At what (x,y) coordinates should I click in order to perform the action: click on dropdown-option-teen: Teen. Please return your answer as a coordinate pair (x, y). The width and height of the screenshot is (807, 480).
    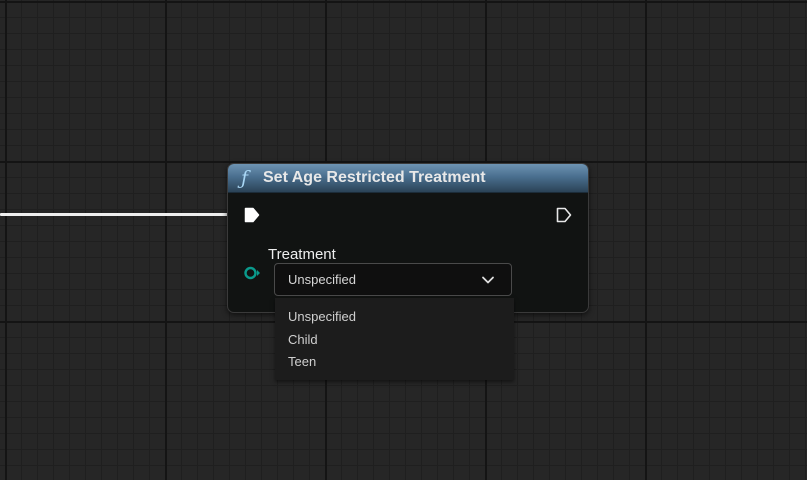
    Looking at the image, I should click on (302, 361).